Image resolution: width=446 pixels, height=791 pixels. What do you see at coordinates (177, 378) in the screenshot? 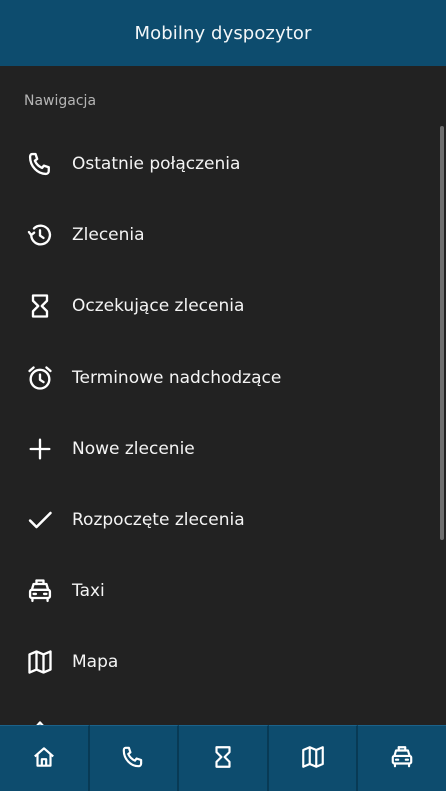
I see `nav-item-label: Terminowe nadchodzące` at bounding box center [177, 378].